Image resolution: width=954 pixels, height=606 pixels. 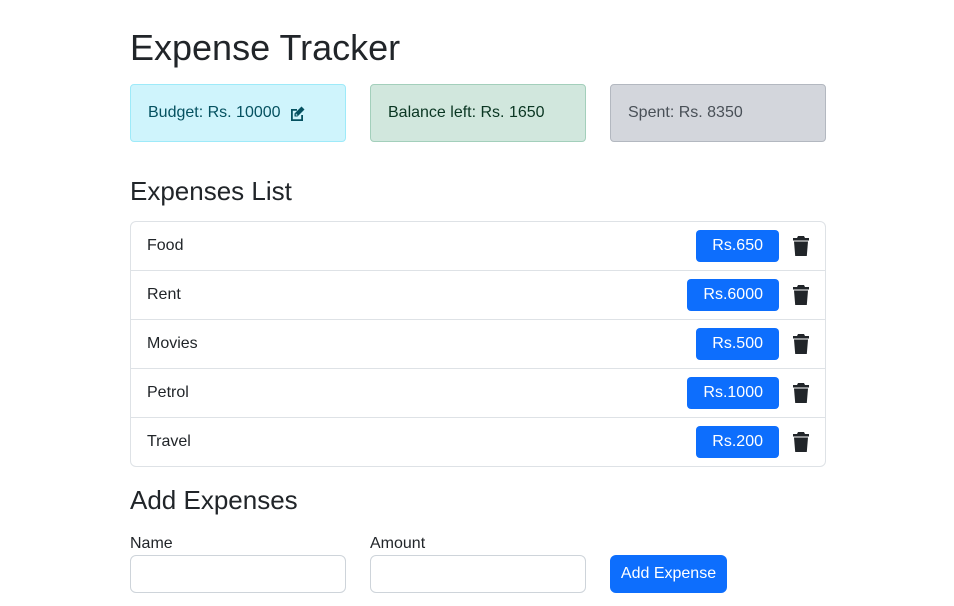 I want to click on amount-badge: Rs.200, so click(x=737, y=442).